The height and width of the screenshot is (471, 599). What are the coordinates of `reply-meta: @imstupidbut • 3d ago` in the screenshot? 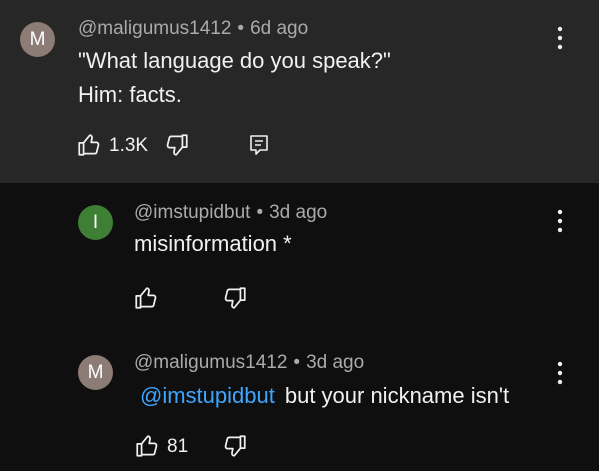 It's located at (230, 213).